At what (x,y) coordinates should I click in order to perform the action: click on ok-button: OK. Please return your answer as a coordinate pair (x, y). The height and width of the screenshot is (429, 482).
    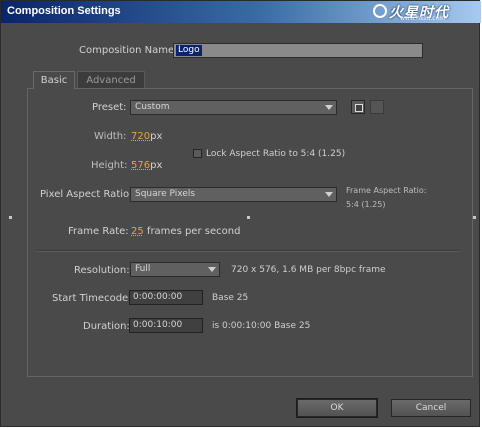
    Looking at the image, I should click on (337, 408).